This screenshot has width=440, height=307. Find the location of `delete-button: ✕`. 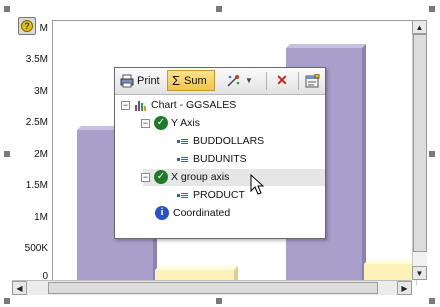

delete-button: ✕ is located at coordinates (282, 80).